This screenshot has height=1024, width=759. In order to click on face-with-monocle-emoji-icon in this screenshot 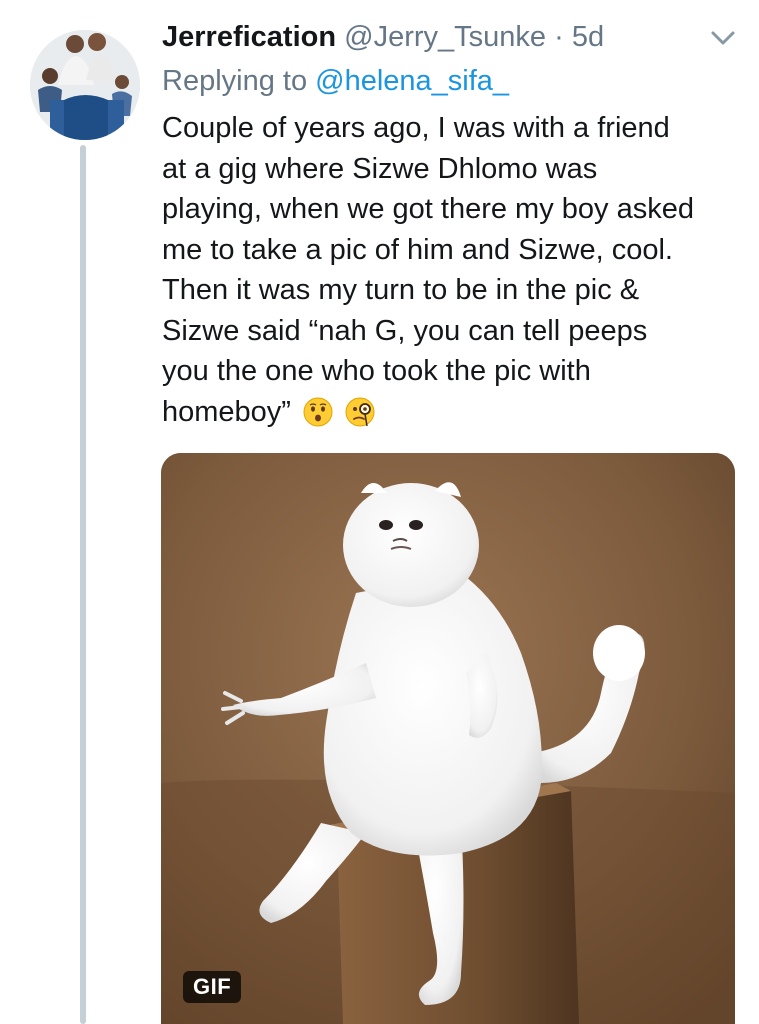, I will do `click(360, 411)`.